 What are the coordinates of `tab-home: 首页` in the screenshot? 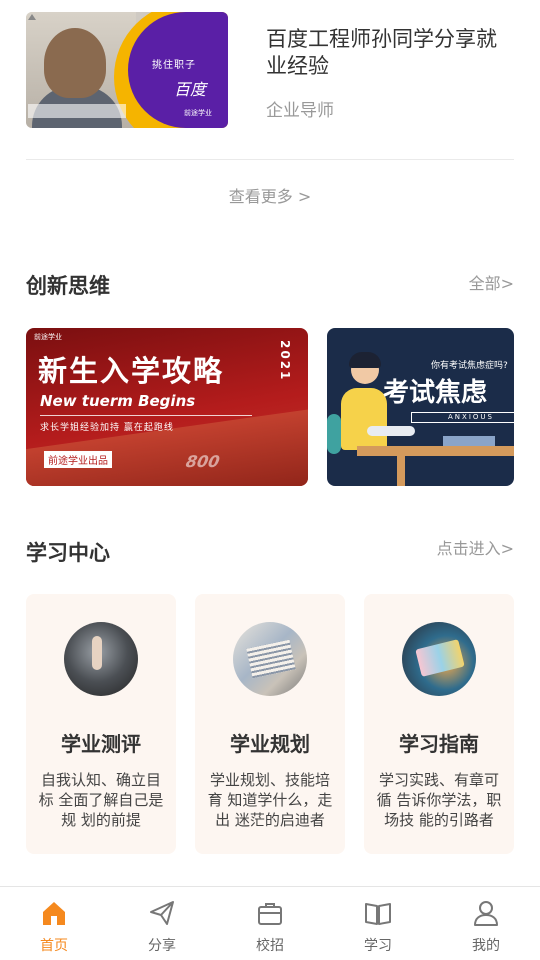 It's located at (54, 923).